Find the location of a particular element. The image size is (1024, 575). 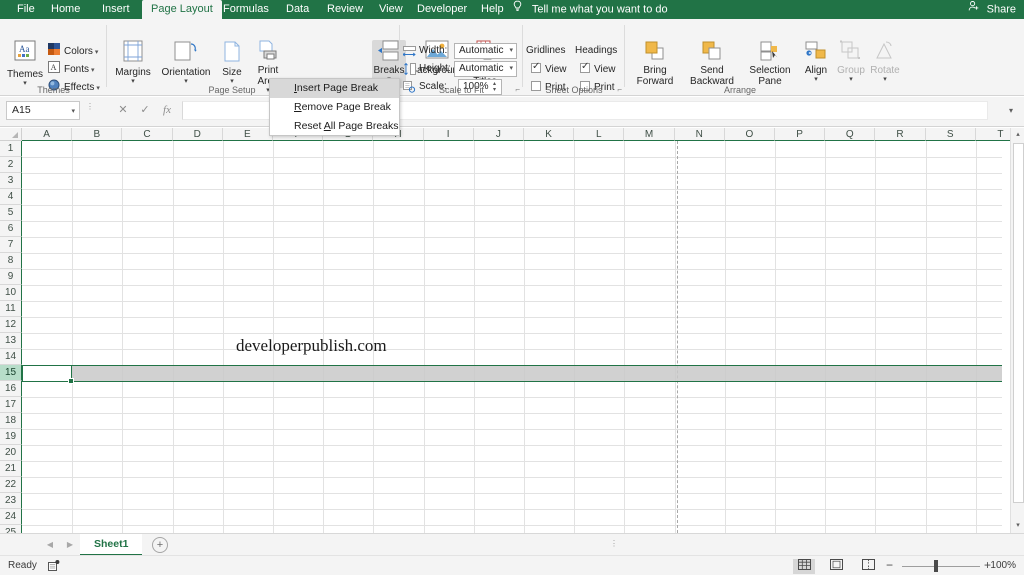

send-backward-button: Send Backward is located at coordinates (712, 64).